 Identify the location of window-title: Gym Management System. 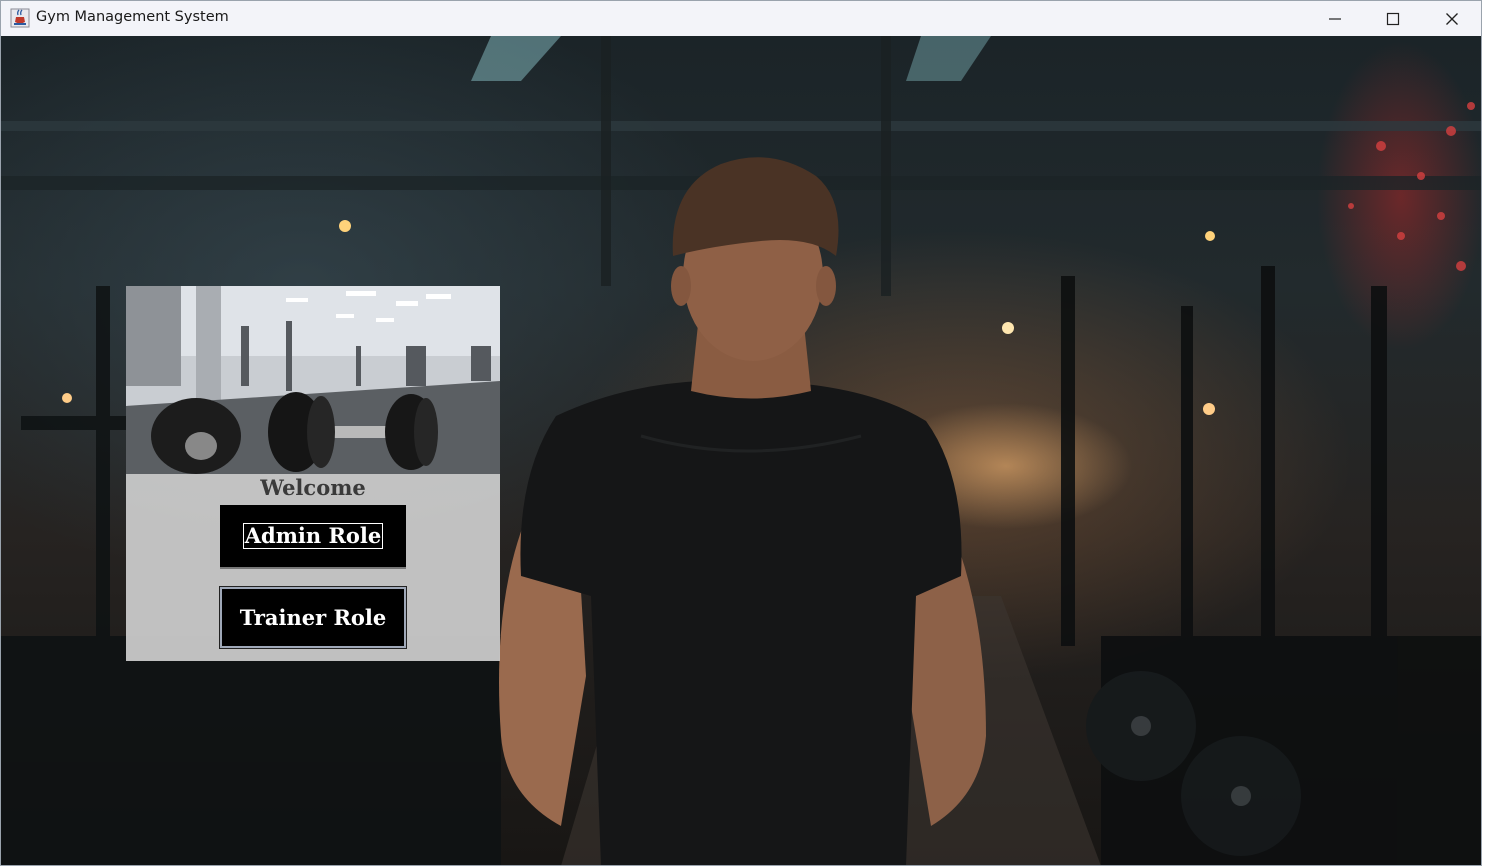
(132, 17).